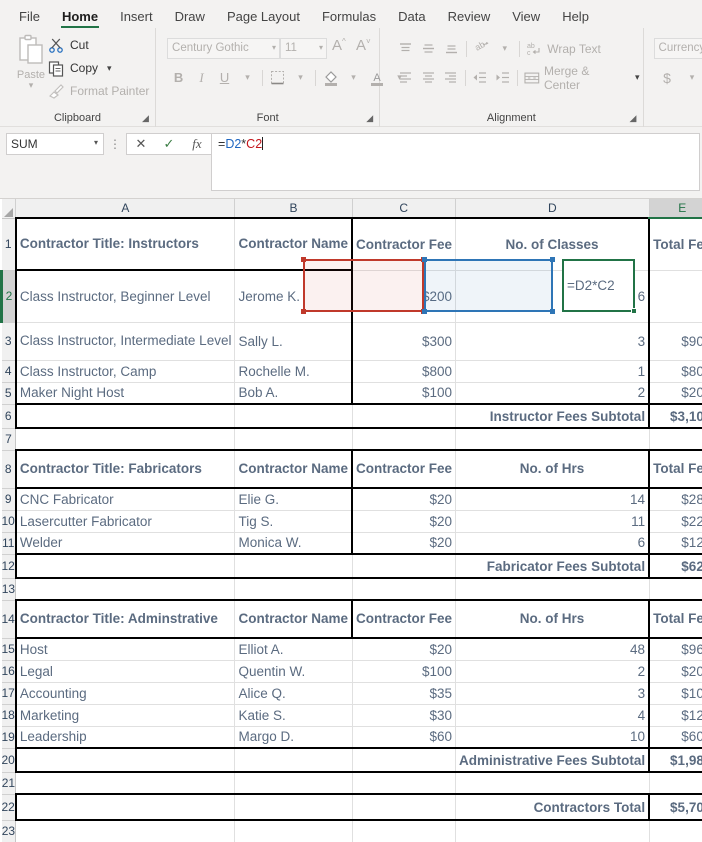 The height and width of the screenshot is (842, 702). Describe the element at coordinates (552, 715) in the screenshot. I see `cell-d18: 4` at that location.